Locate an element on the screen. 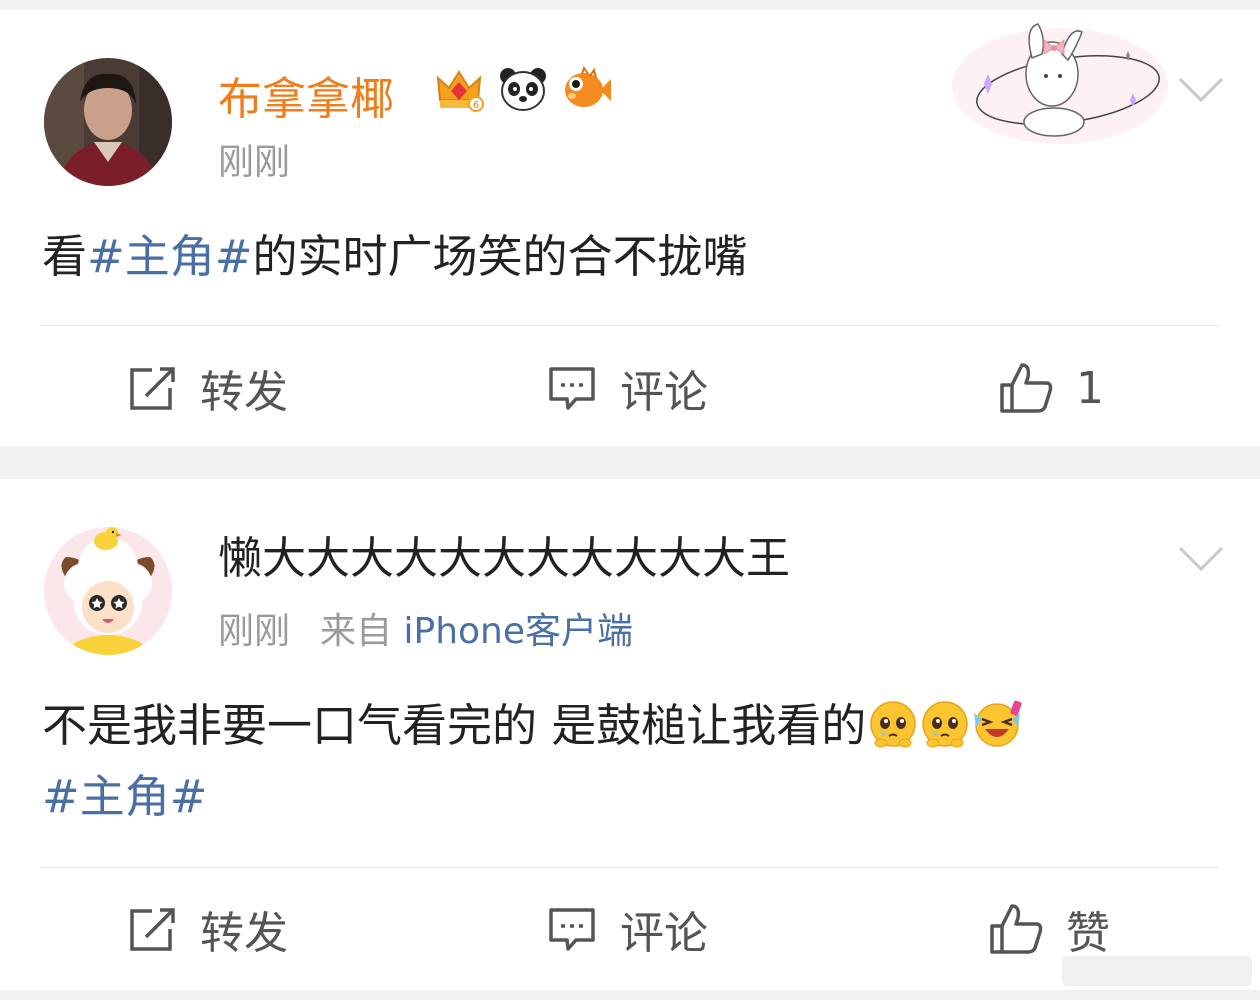 The image size is (1260, 1000). post-text-line2: #主角# is located at coordinates (124, 797).